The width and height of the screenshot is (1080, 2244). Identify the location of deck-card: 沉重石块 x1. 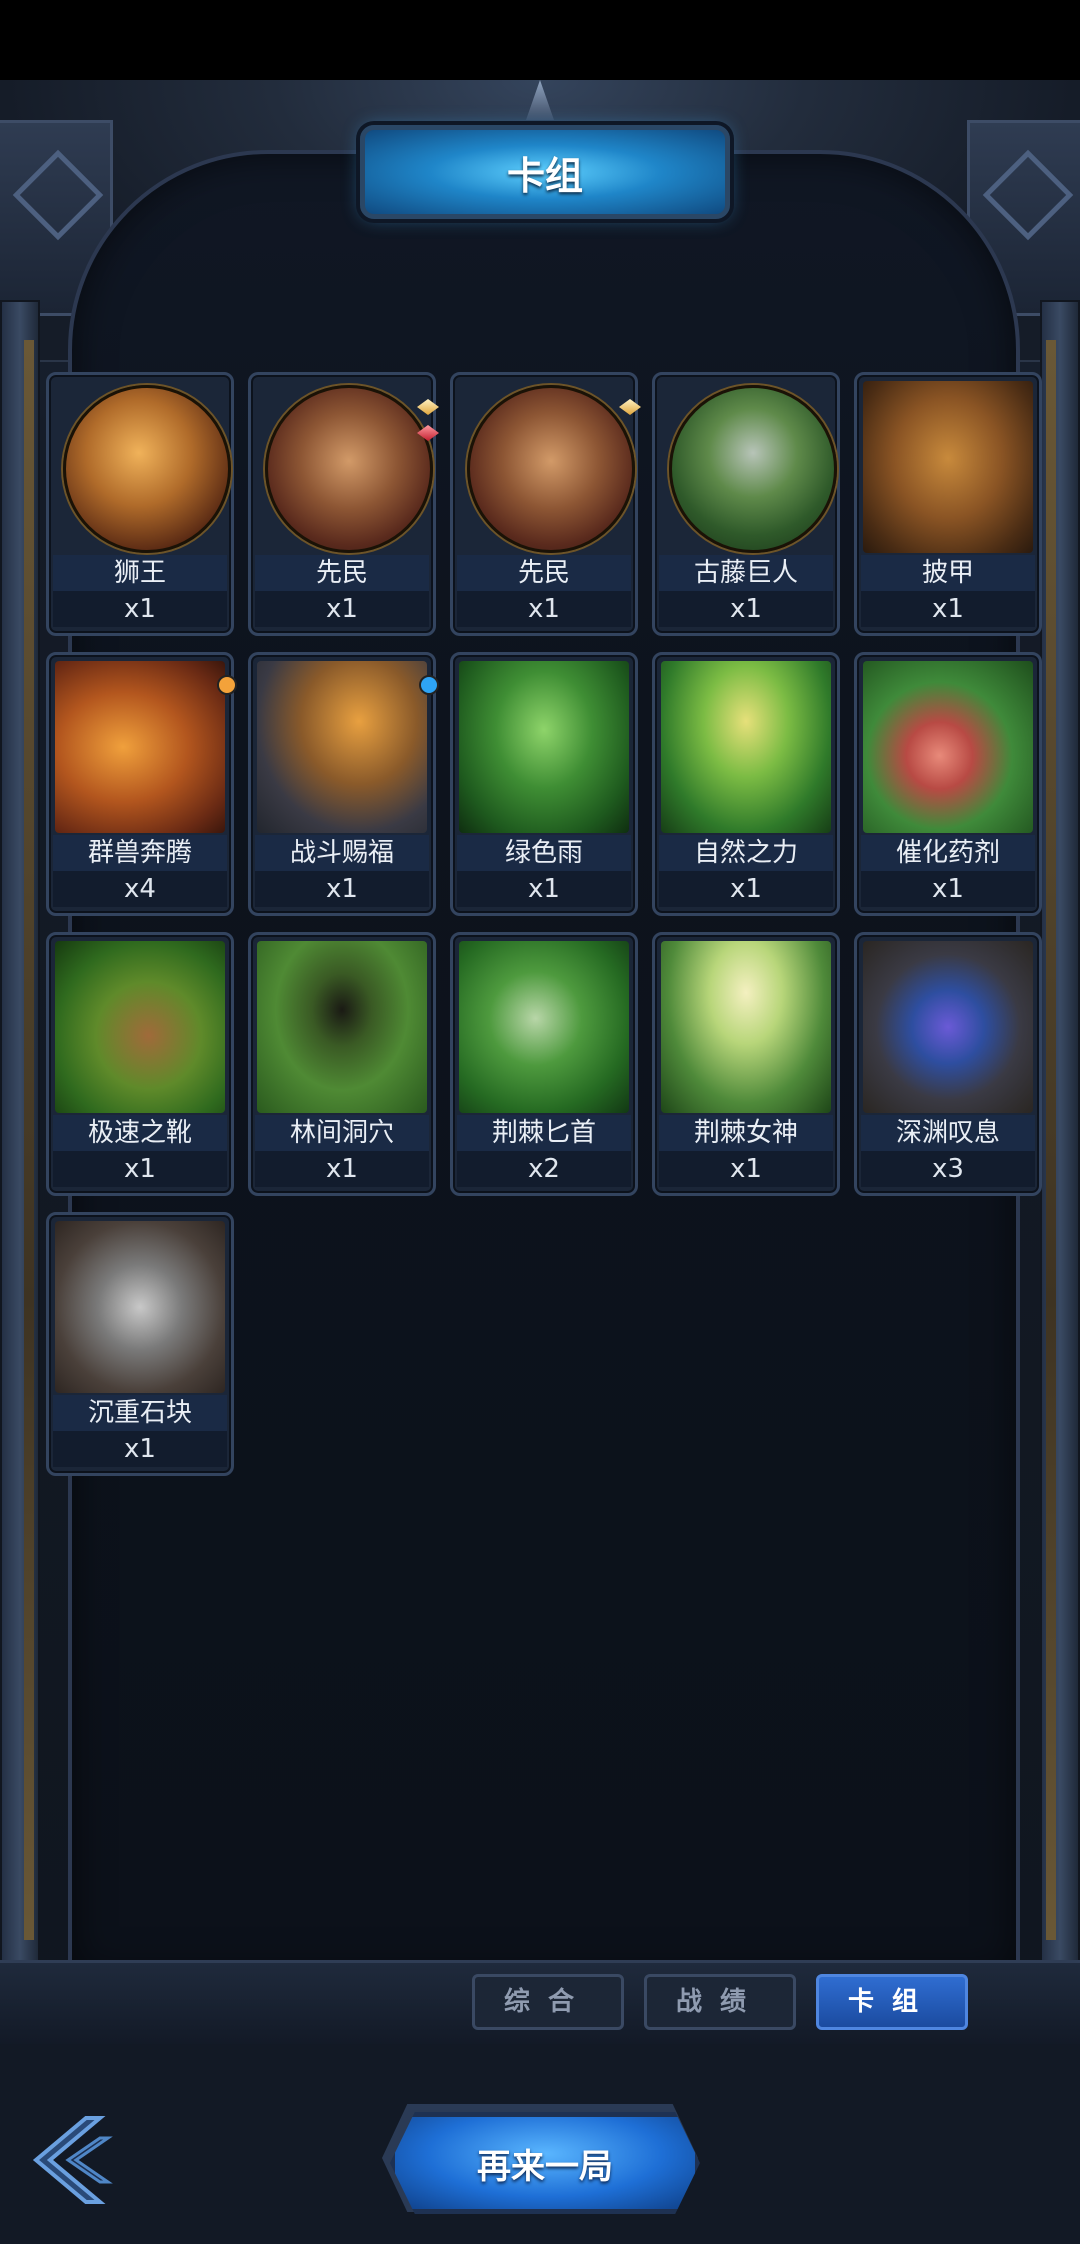
(140, 1344).